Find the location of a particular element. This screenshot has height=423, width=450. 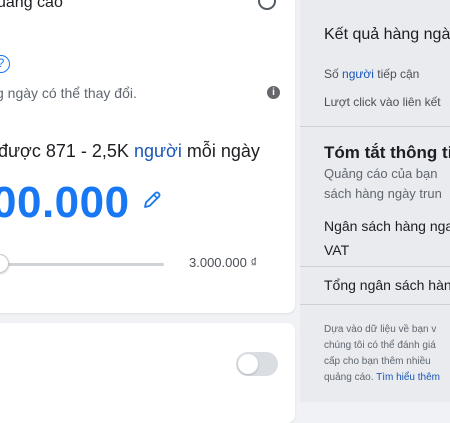

summary-title: Tóm tắt thông tin is located at coordinates (387, 152).